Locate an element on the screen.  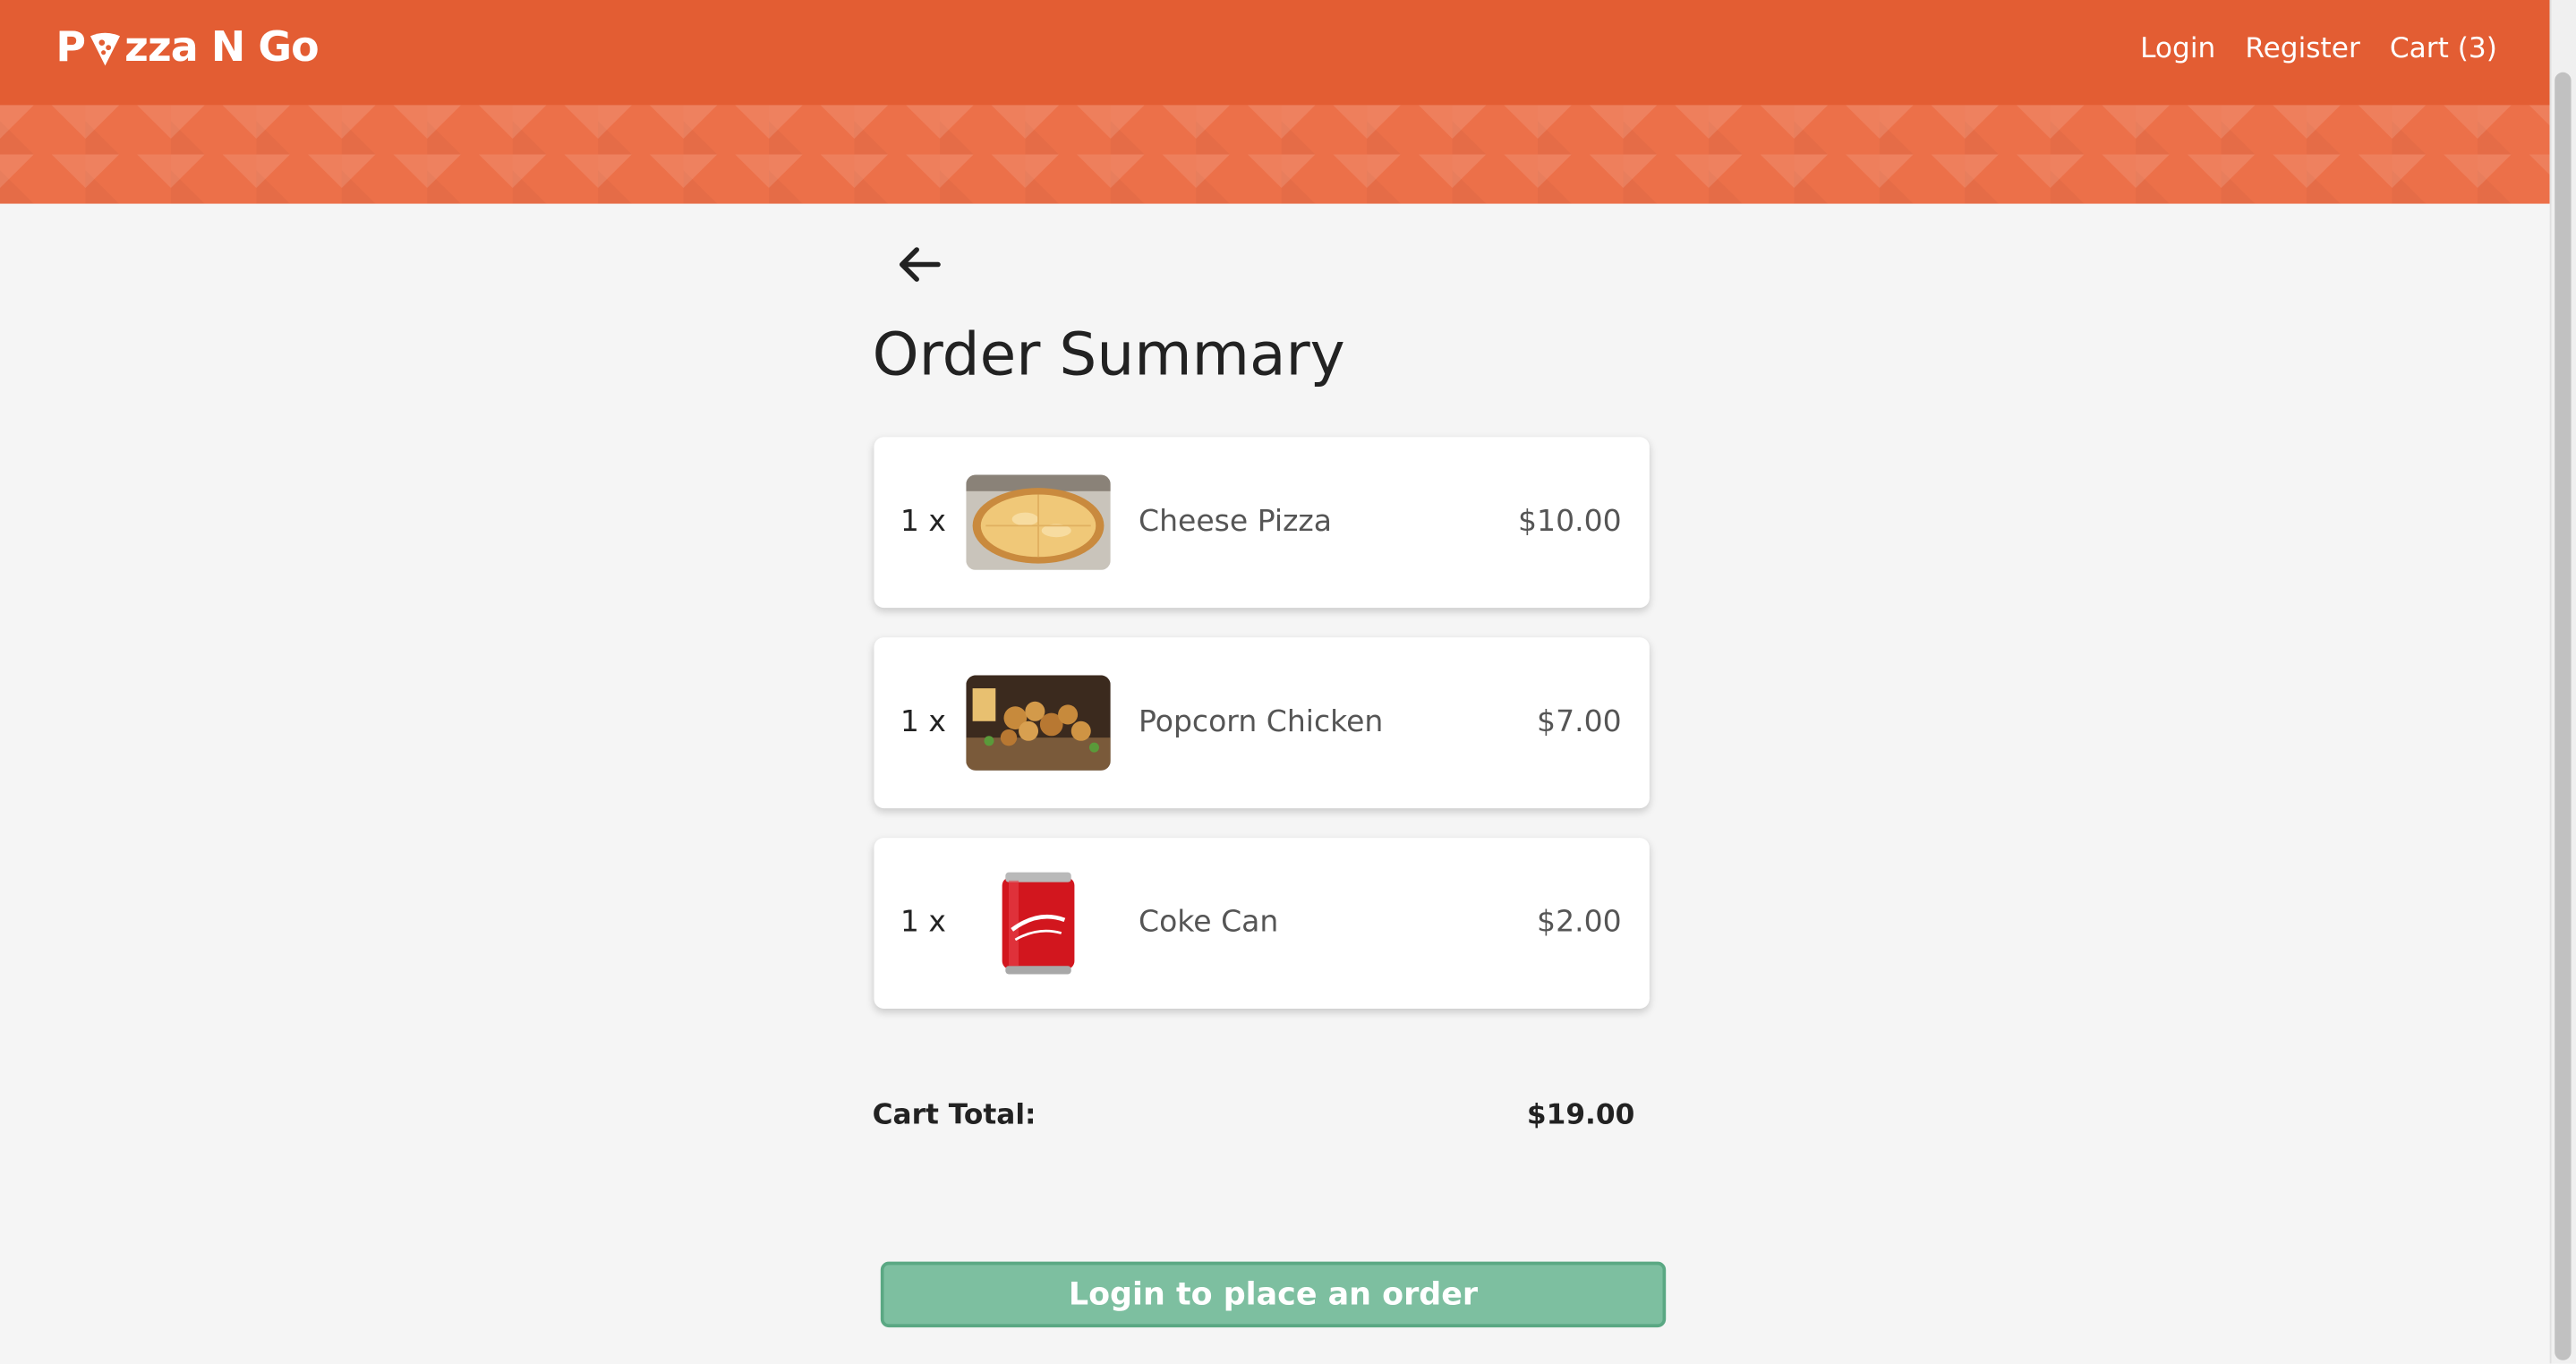
logo: P zza N Go is located at coordinates (187, 46).